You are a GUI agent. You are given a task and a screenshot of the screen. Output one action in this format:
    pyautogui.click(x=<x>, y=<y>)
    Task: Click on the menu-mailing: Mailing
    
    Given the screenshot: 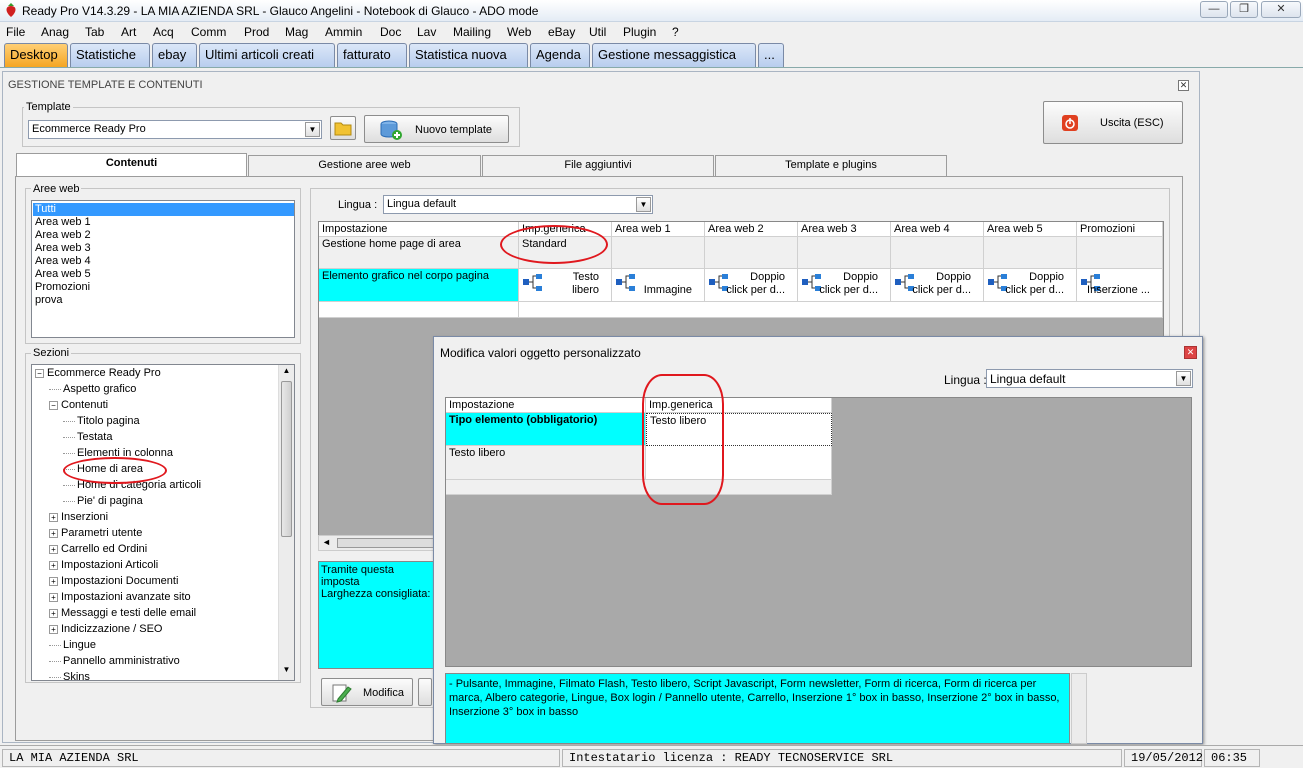 What is the action you would take?
    pyautogui.click(x=472, y=32)
    